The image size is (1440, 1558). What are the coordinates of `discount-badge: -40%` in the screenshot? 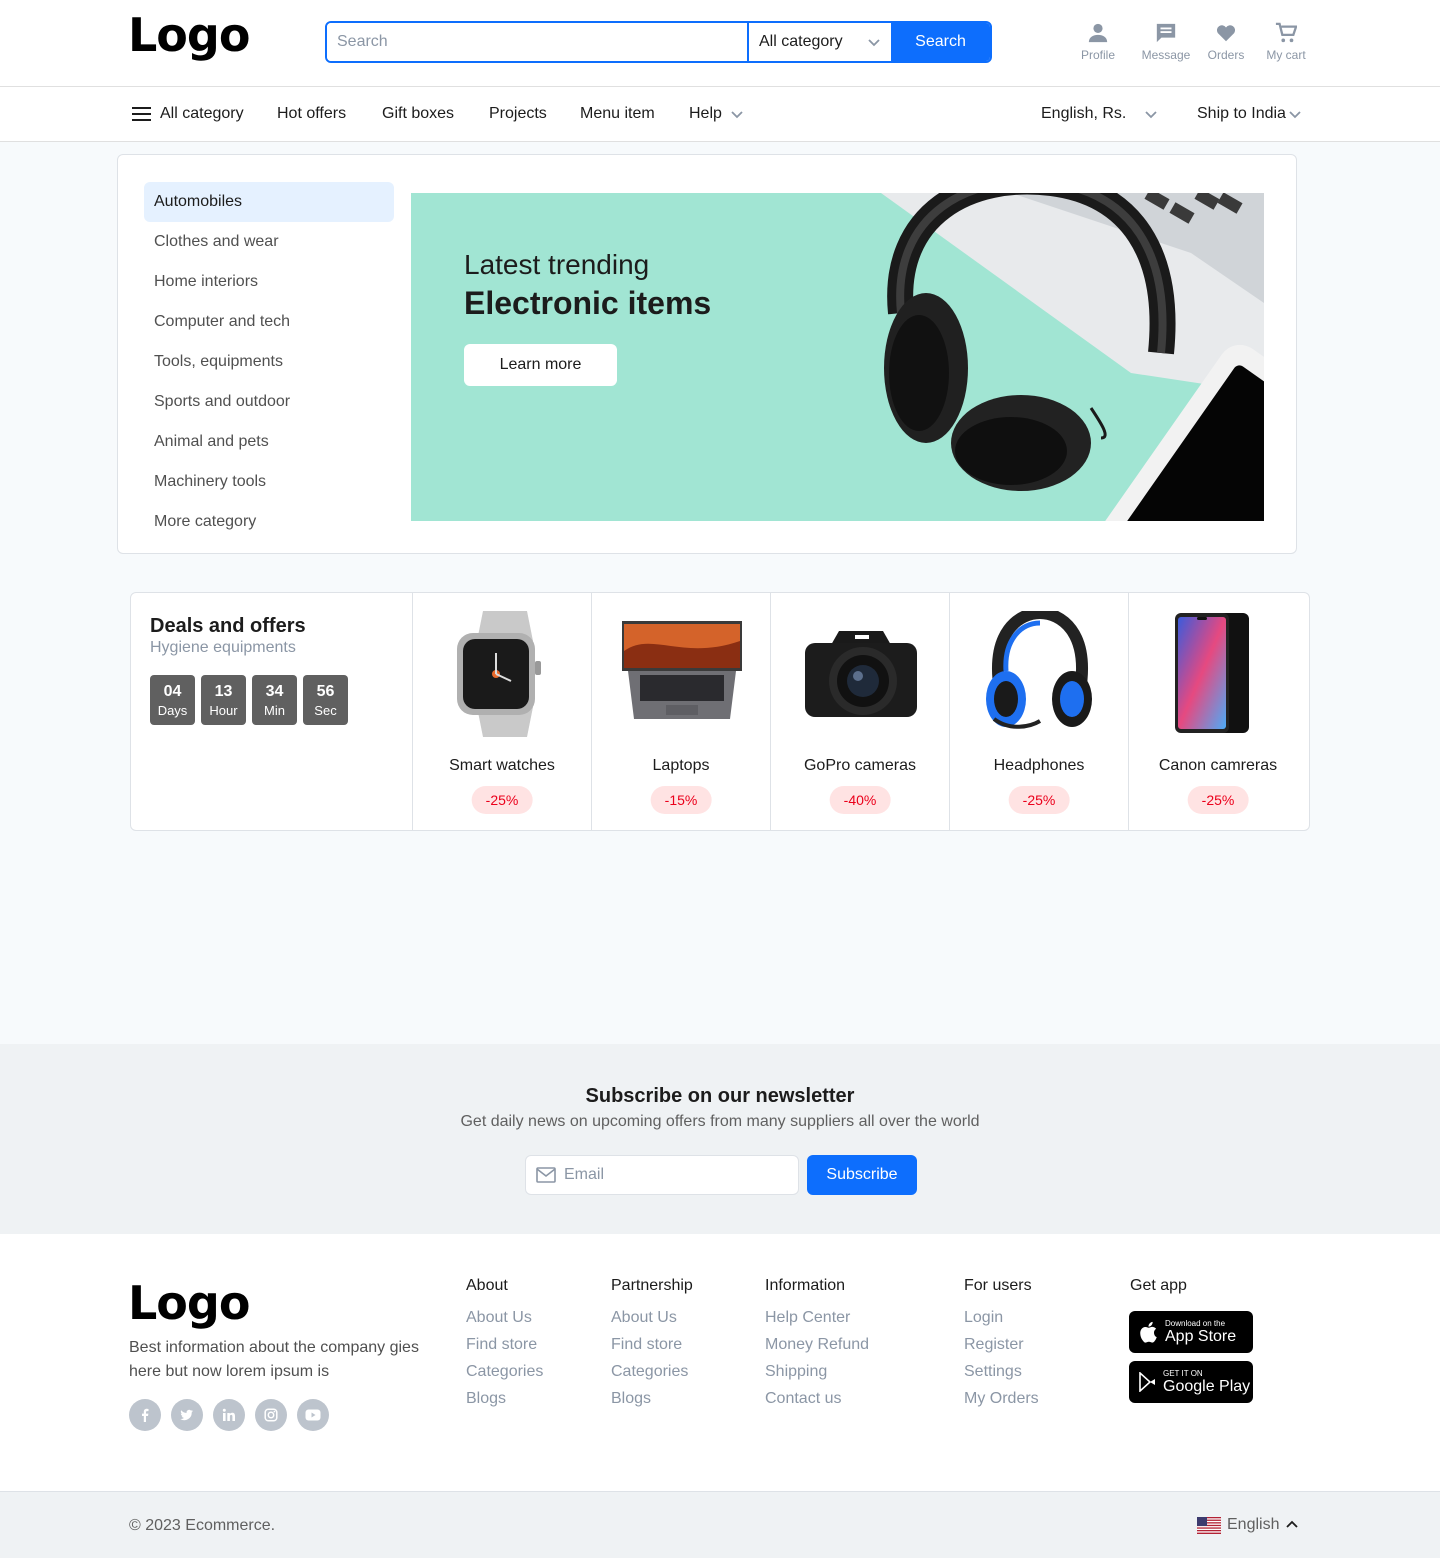 It's located at (860, 800).